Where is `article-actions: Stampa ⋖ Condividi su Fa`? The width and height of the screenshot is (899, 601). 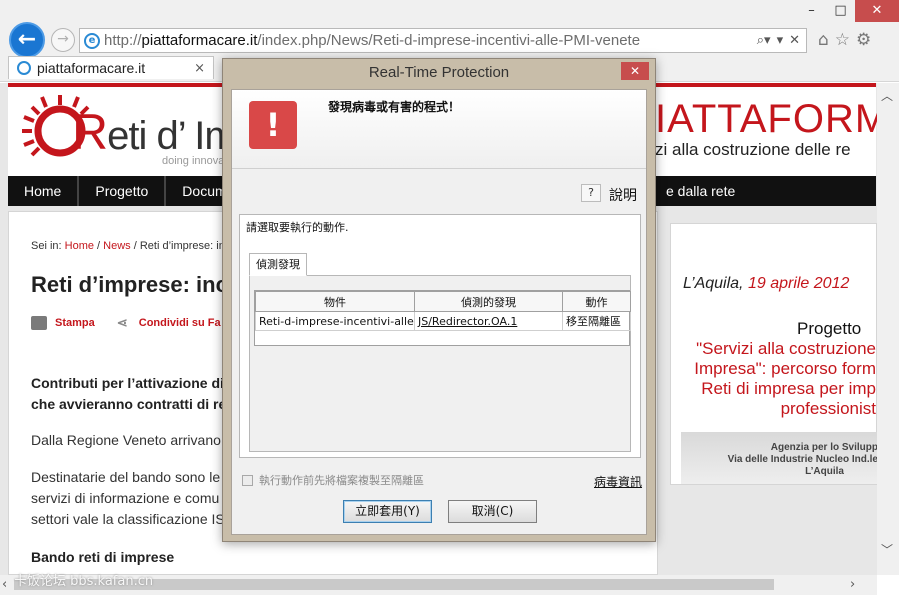 article-actions: Stampa ⋖ Condividi su Fa is located at coordinates (126, 323).